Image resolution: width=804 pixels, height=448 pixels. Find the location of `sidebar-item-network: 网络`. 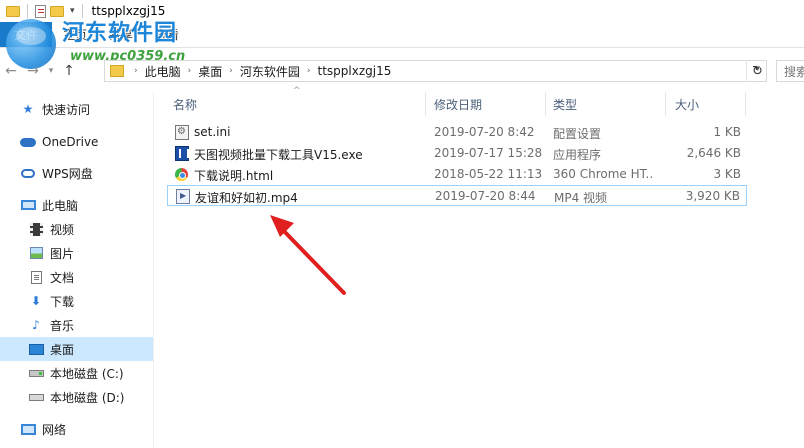

sidebar-item-network: 网络 is located at coordinates (76, 429).